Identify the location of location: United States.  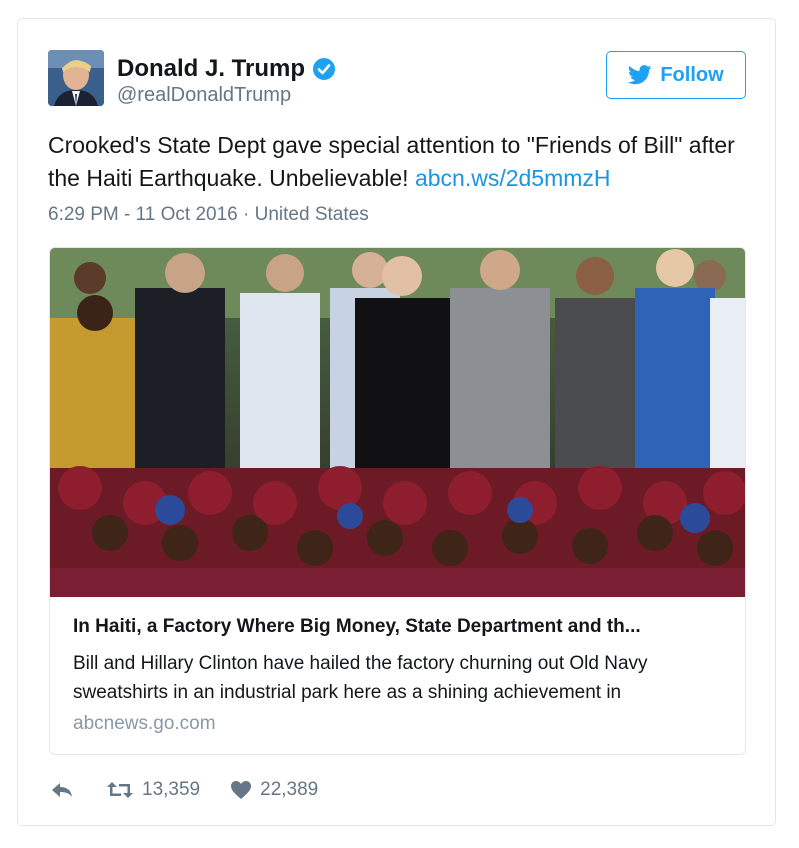
(312, 214).